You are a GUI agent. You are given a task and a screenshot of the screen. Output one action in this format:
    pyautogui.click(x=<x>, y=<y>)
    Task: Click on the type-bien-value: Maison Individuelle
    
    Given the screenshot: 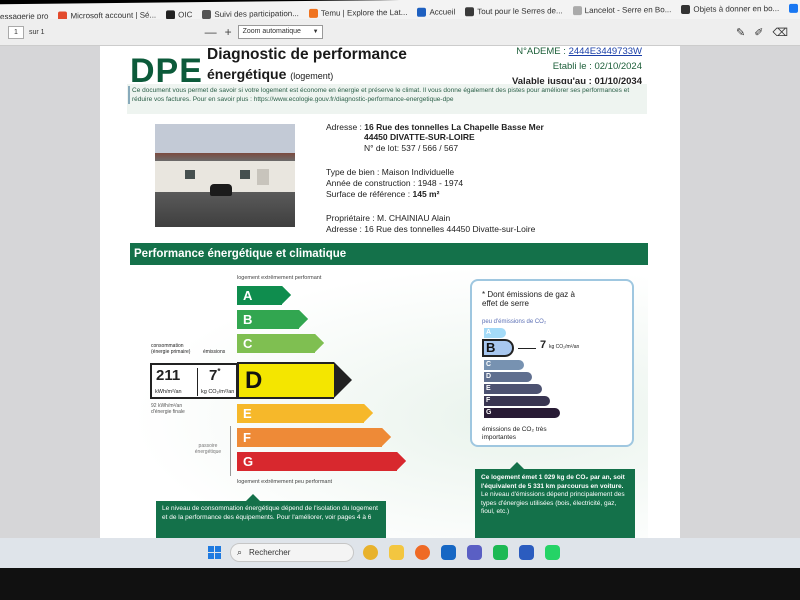 What is the action you would take?
    pyautogui.click(x=418, y=172)
    